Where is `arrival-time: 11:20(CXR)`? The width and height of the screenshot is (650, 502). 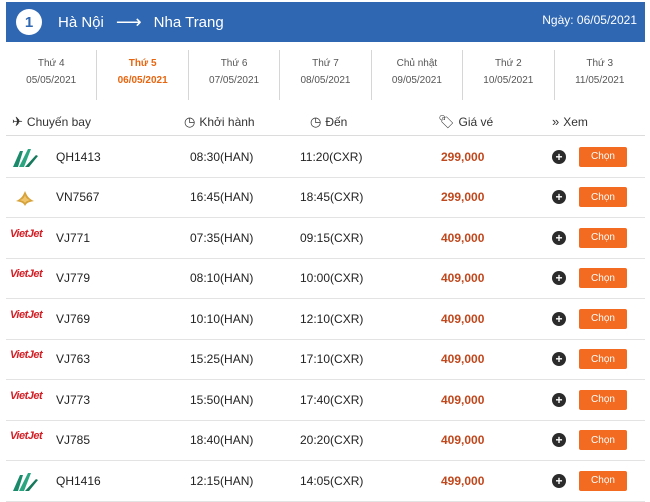 arrival-time: 11:20(CXR) is located at coordinates (331, 156).